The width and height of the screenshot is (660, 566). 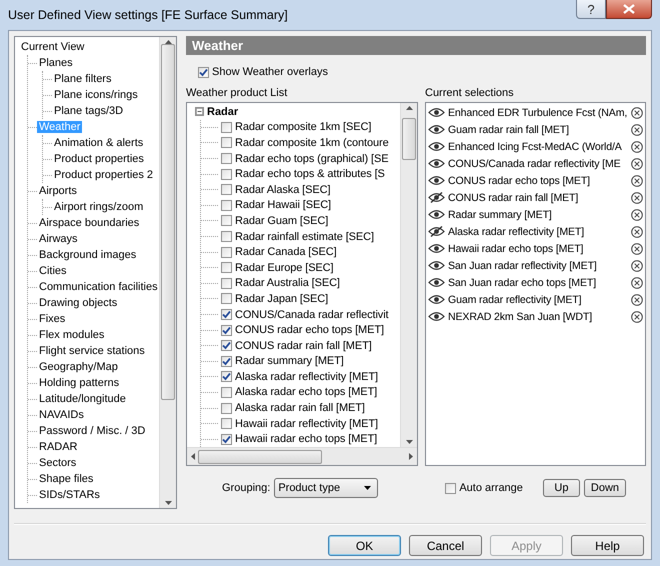 What do you see at coordinates (89, 111) in the screenshot?
I see `tree-item: Plane tags/3D` at bounding box center [89, 111].